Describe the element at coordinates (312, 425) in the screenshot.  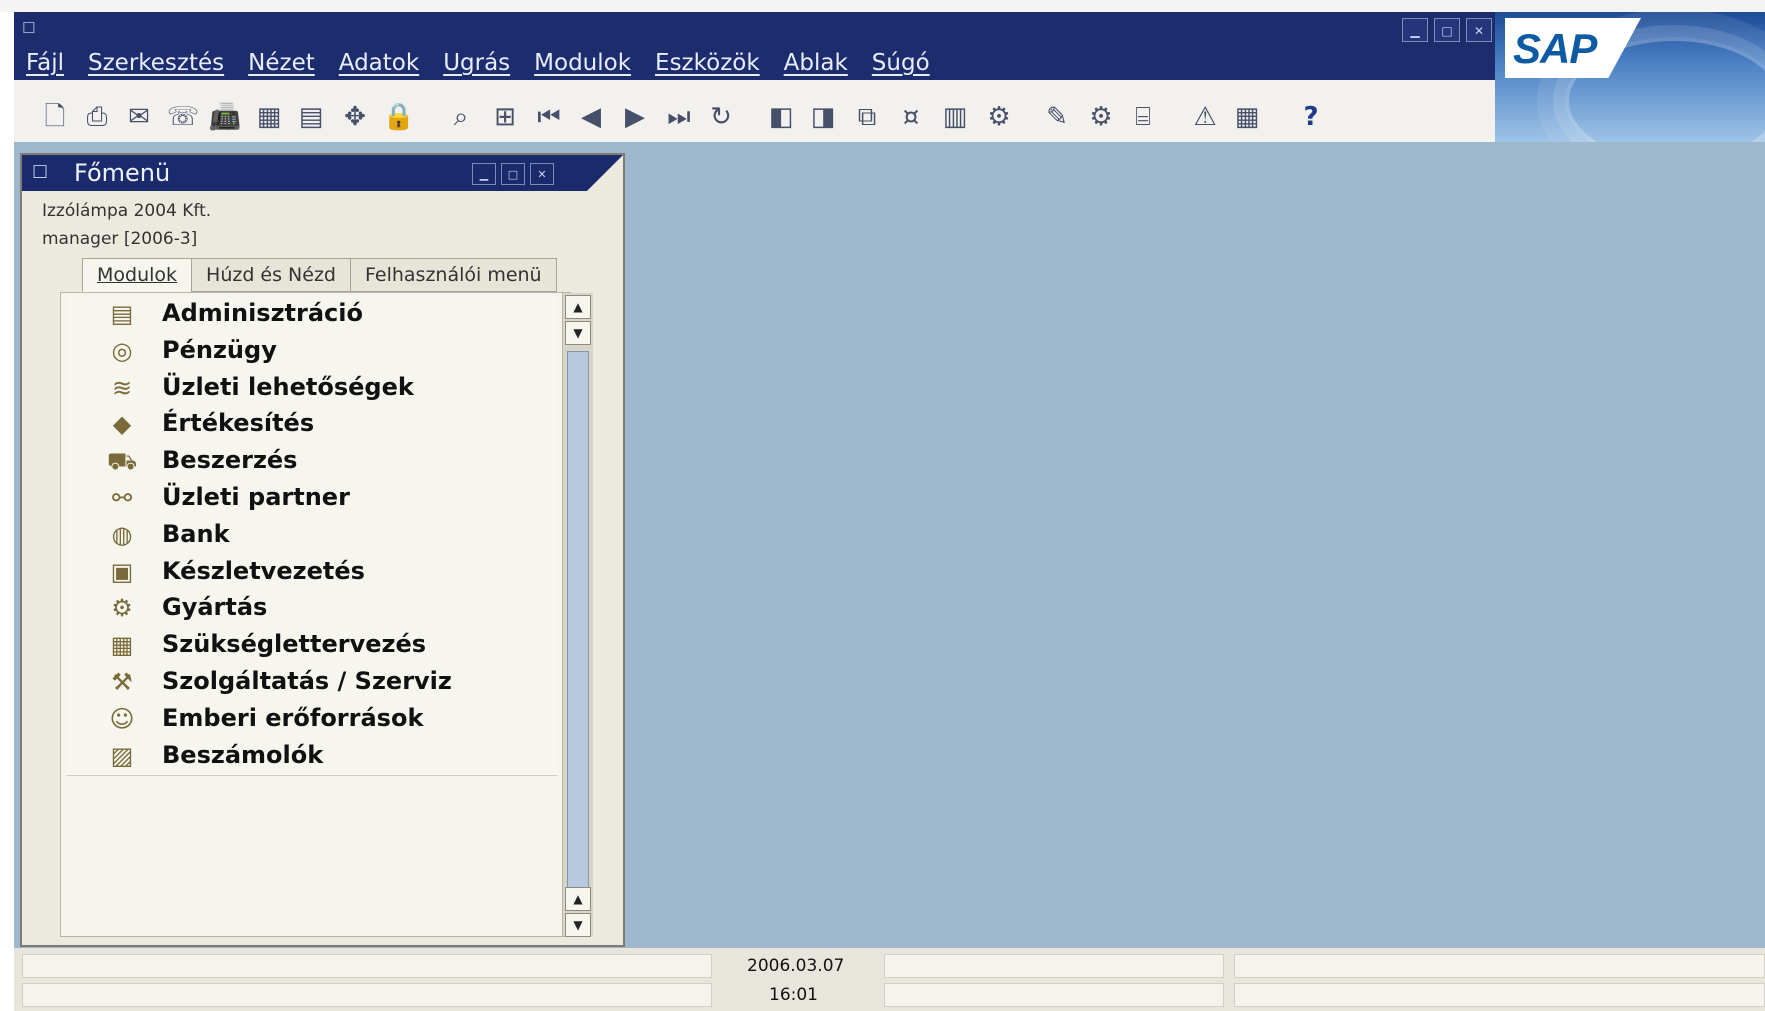
I see `module-item: ◆ Értékesítés` at that location.